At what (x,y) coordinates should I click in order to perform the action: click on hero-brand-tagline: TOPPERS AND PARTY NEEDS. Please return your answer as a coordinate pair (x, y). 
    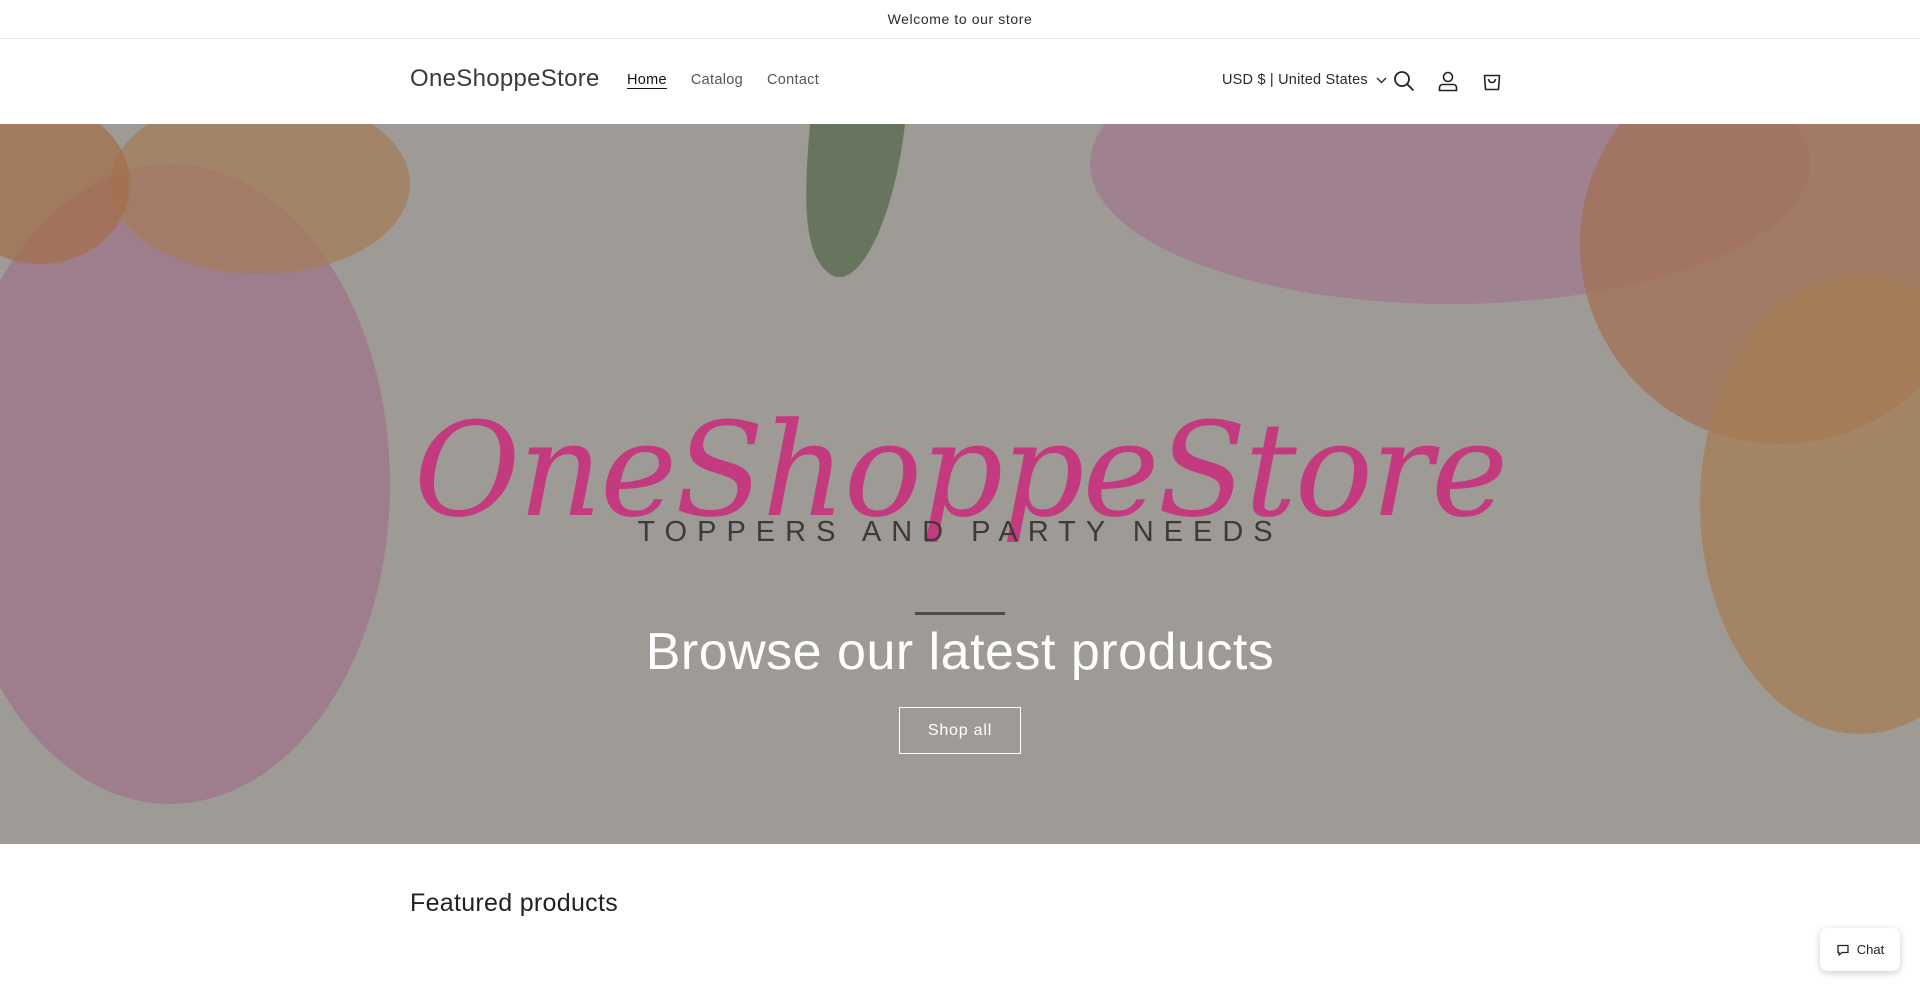
    Looking at the image, I should click on (960, 532).